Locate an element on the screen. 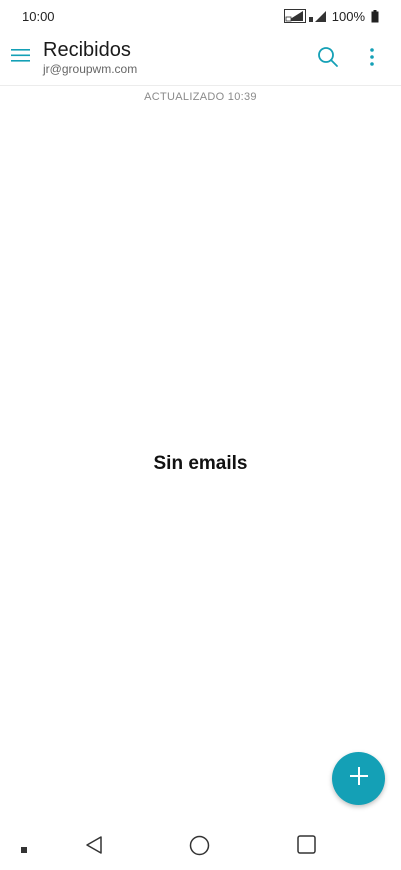 This screenshot has height=870, width=401. status-icons: 100% is located at coordinates (331, 16).